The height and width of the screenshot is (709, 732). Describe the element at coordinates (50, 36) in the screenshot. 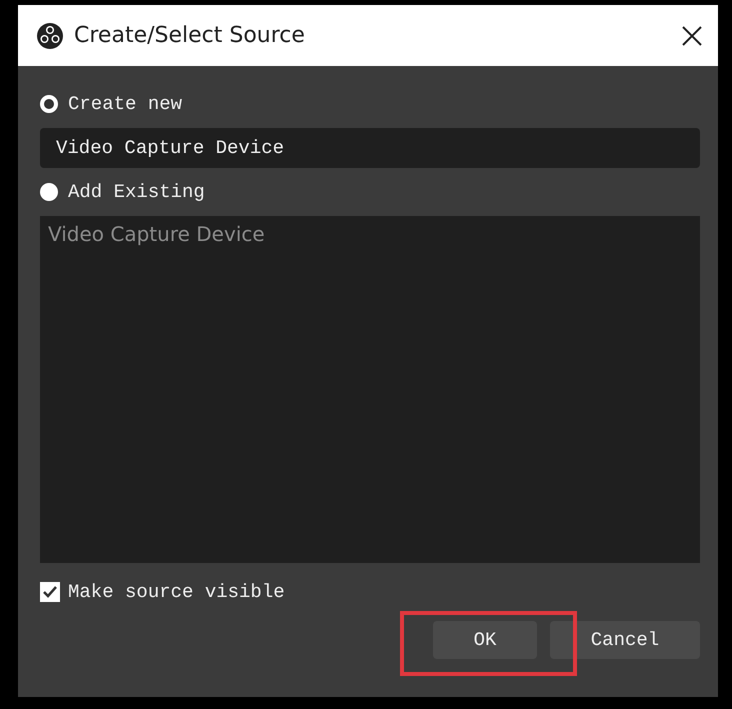

I see `app-logo-icon` at that location.